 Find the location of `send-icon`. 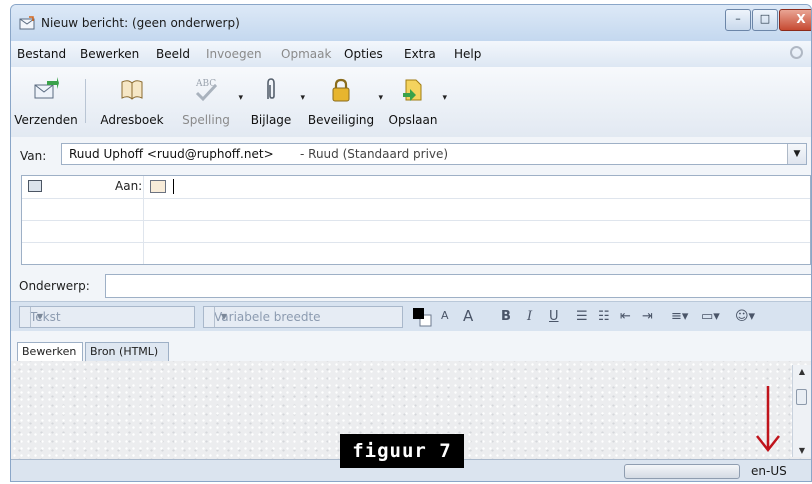

send-icon is located at coordinates (46, 88).